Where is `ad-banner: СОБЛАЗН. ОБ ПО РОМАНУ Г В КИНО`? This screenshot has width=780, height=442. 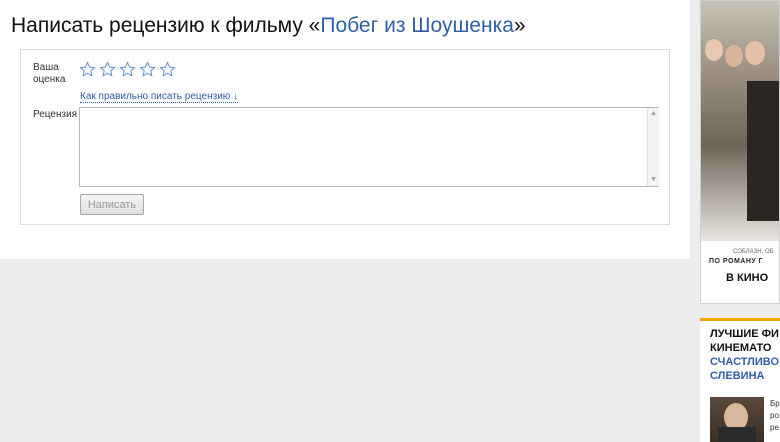 ad-banner: СОБЛАЗН. ОБ ПО РОМАНУ Г В КИНО is located at coordinates (740, 152).